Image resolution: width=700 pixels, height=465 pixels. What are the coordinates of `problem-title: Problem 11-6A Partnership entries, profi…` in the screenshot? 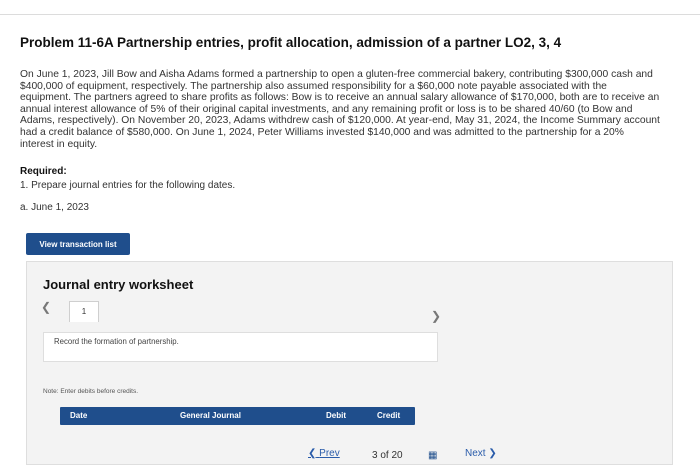 It's located at (291, 42).